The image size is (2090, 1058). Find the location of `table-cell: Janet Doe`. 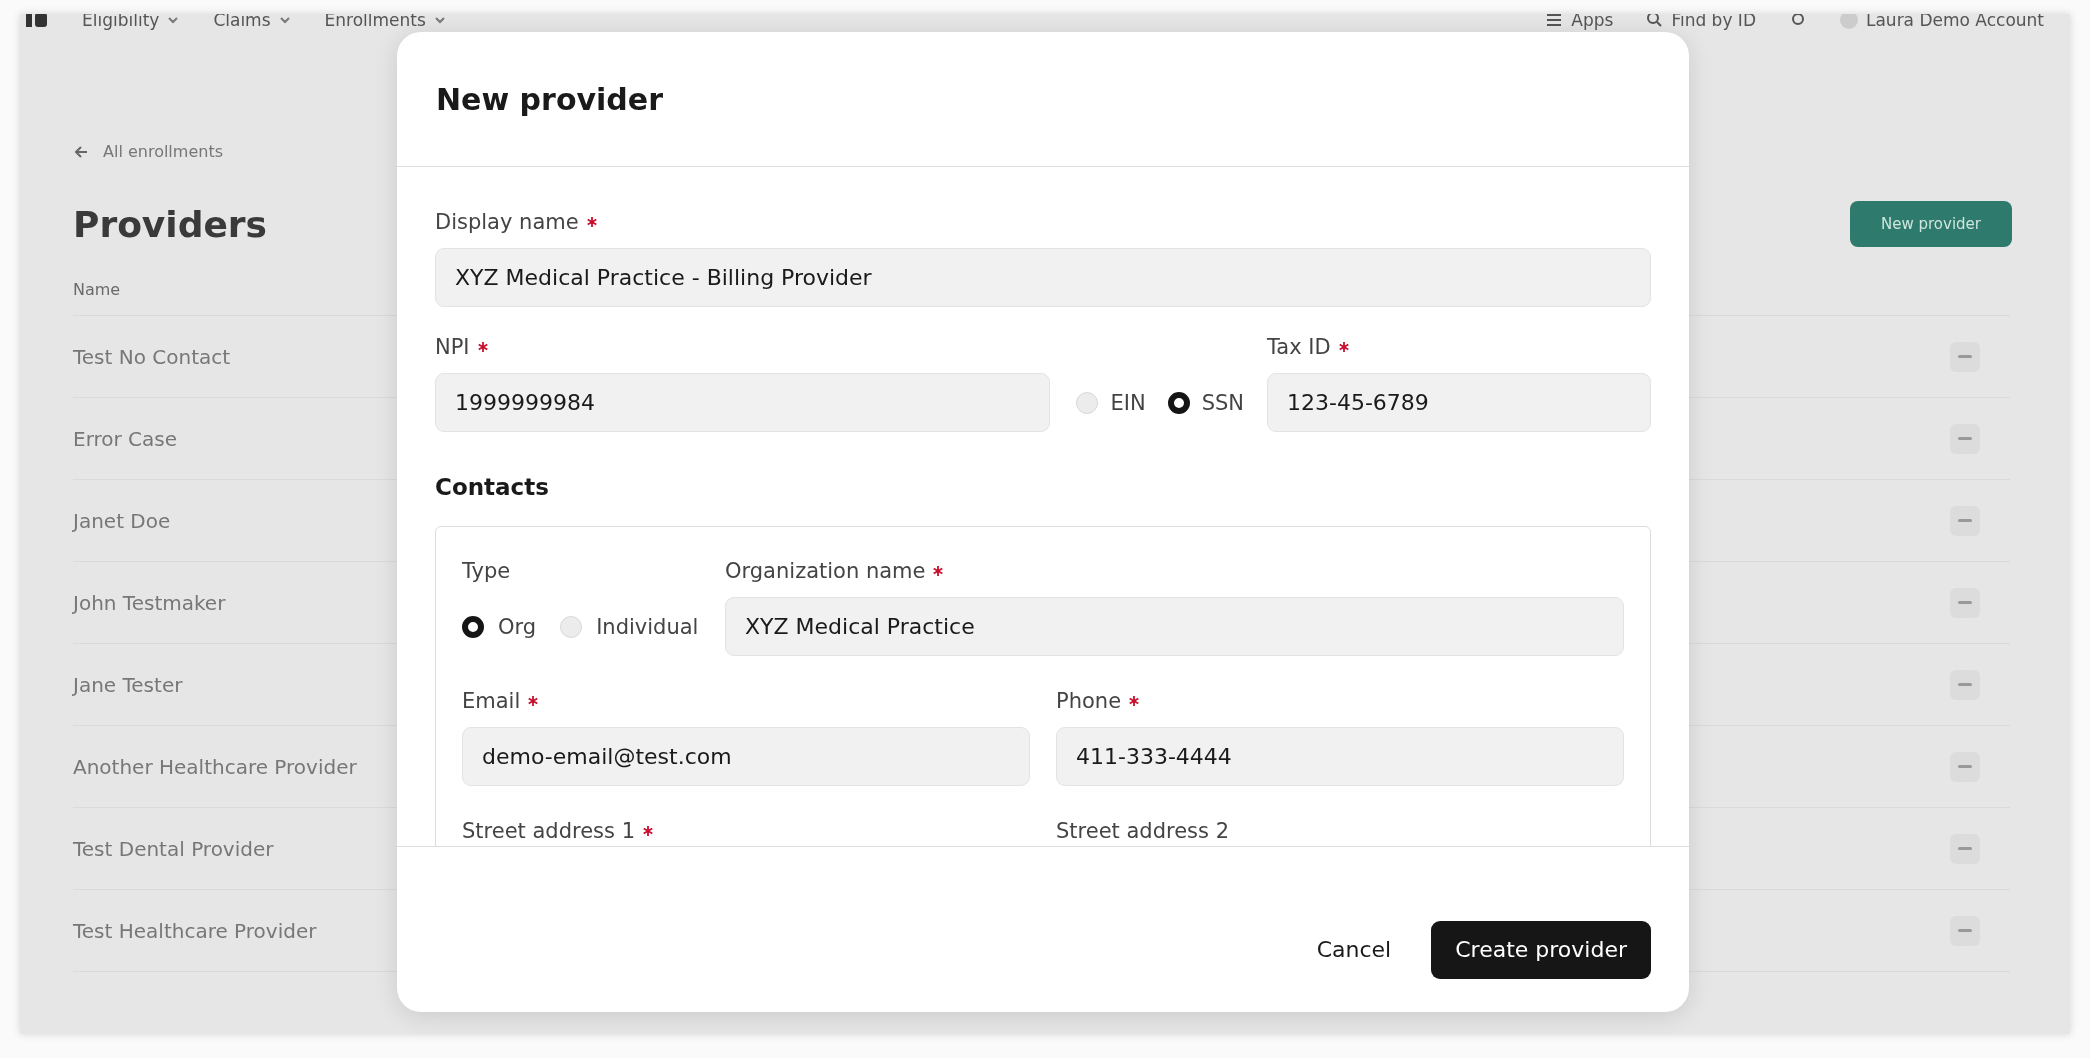

table-cell: Janet Doe is located at coordinates (122, 520).